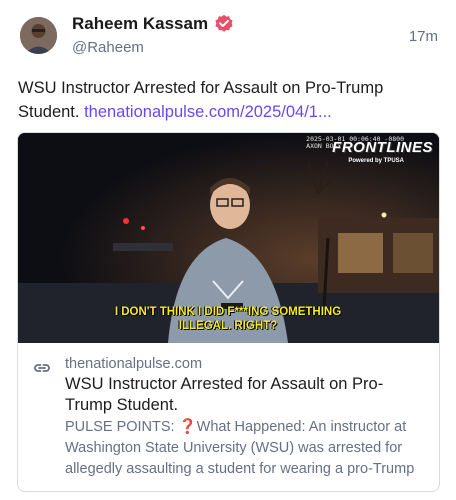 The height and width of the screenshot is (500, 456). I want to click on powered-by-label: Powered by TPUSA, so click(376, 161).